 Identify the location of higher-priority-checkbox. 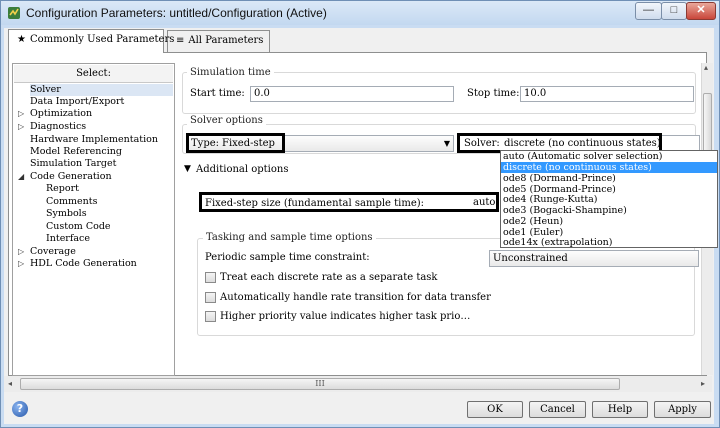
(210, 316).